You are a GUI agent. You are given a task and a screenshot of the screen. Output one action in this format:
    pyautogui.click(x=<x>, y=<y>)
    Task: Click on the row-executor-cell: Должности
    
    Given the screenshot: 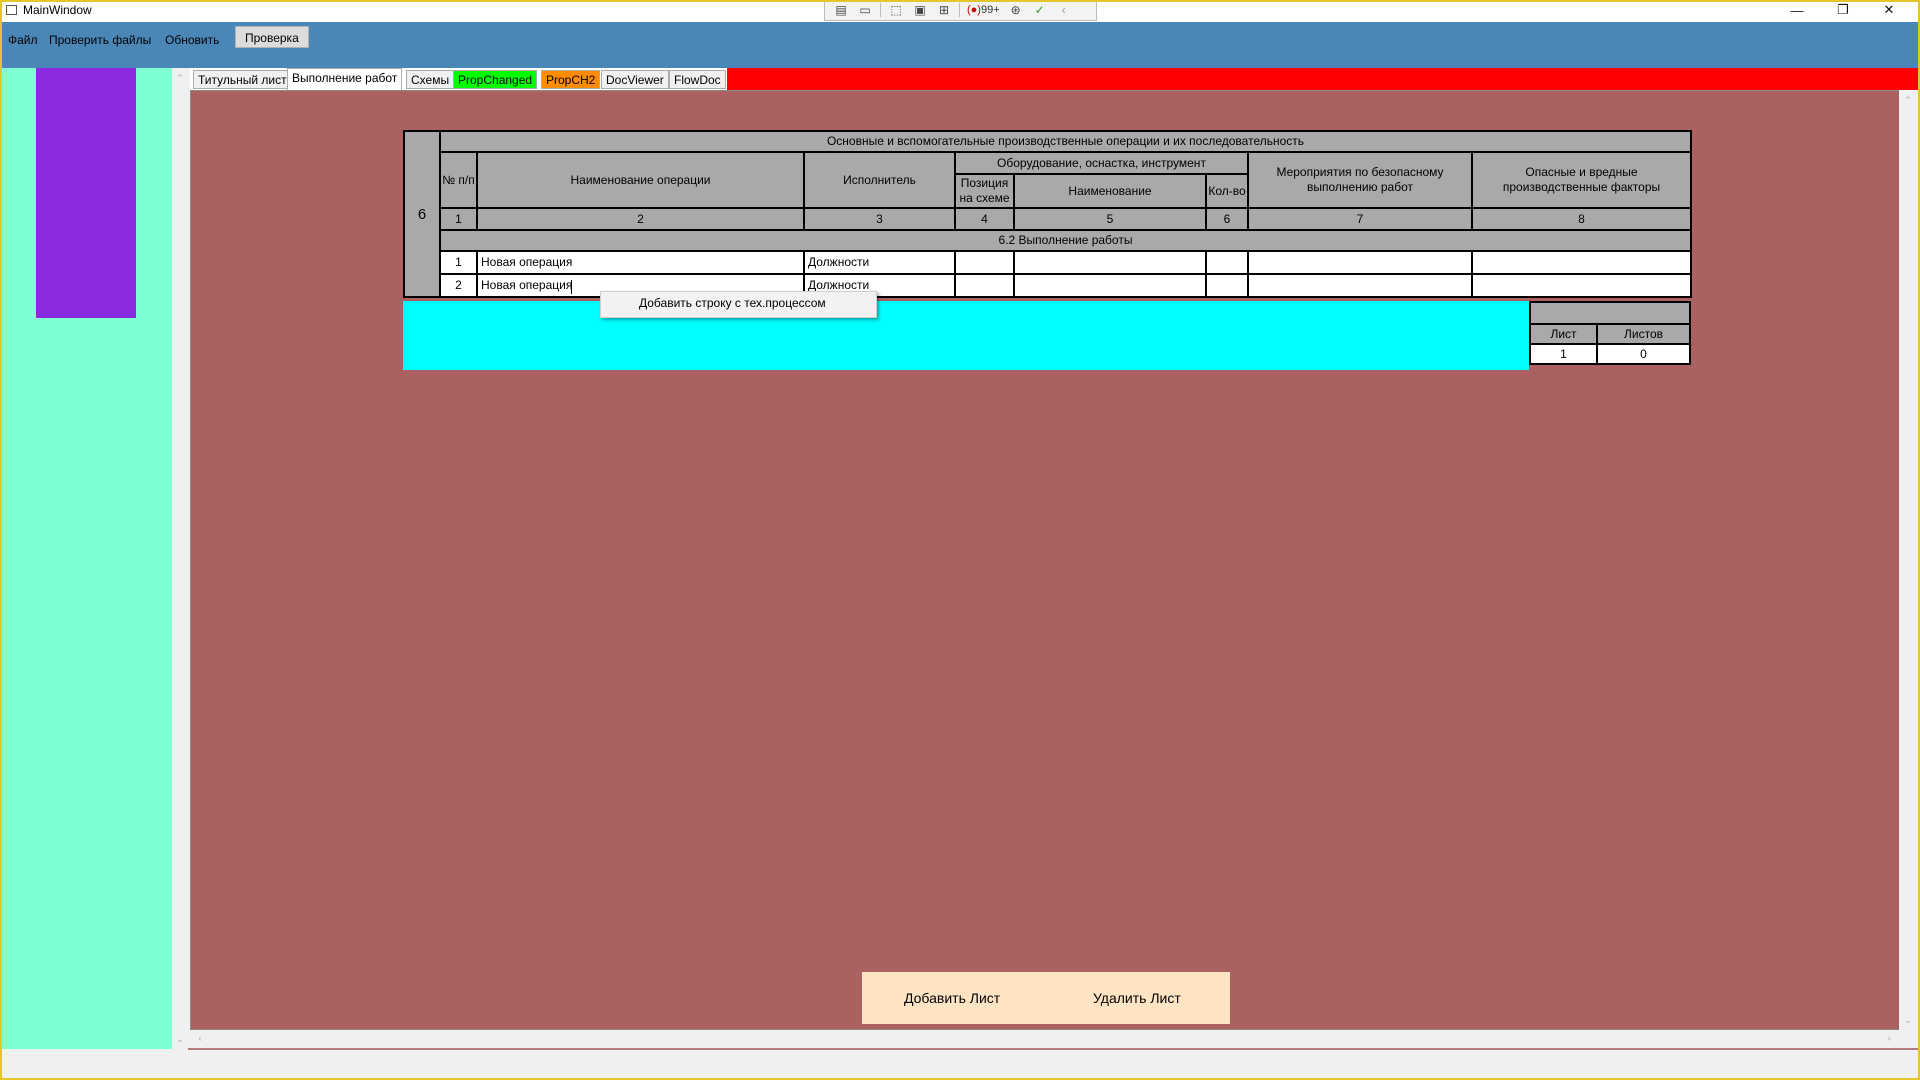 What is the action you would take?
    pyautogui.click(x=879, y=262)
    